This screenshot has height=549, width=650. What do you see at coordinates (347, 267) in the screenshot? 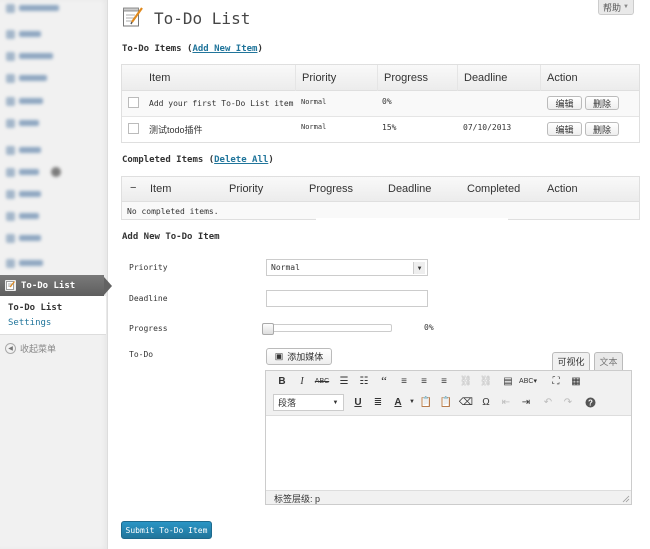
I see `priority-select: Normal ▼` at bounding box center [347, 267].